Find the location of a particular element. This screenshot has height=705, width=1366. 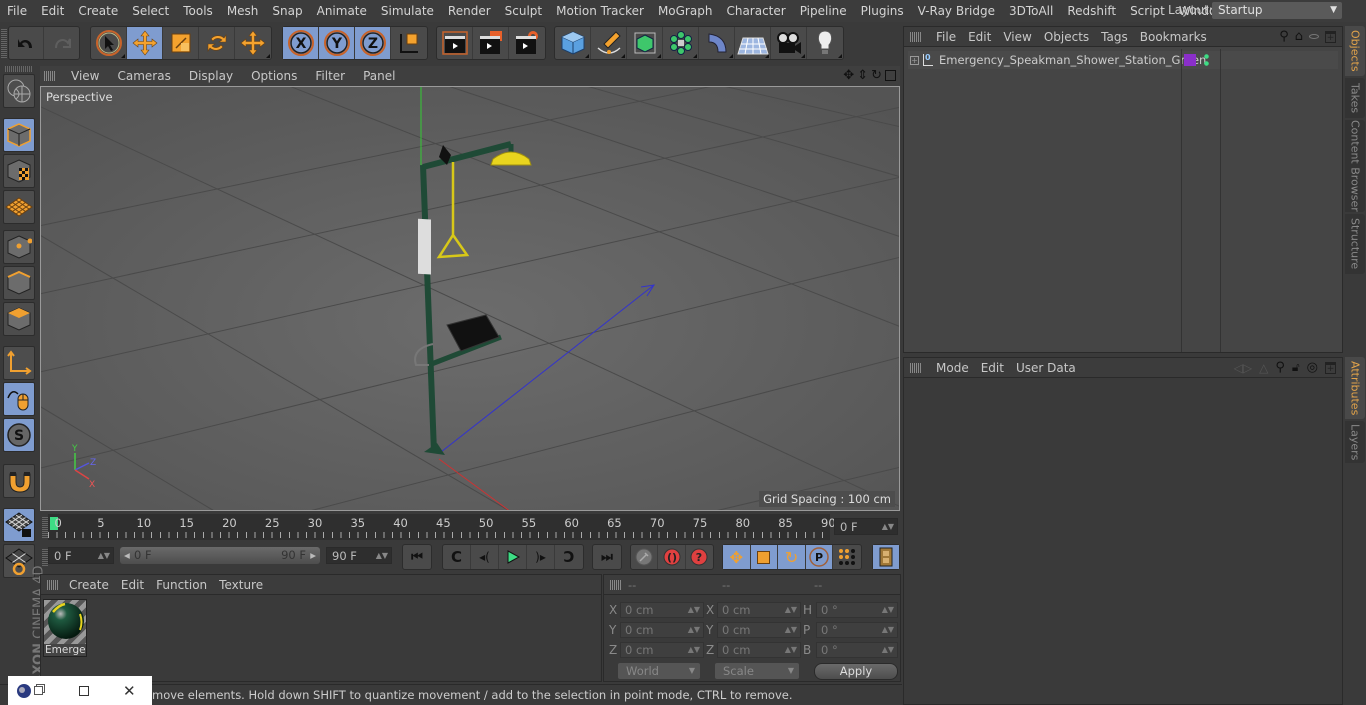

layout-select: Startup ▼ is located at coordinates (1277, 10).